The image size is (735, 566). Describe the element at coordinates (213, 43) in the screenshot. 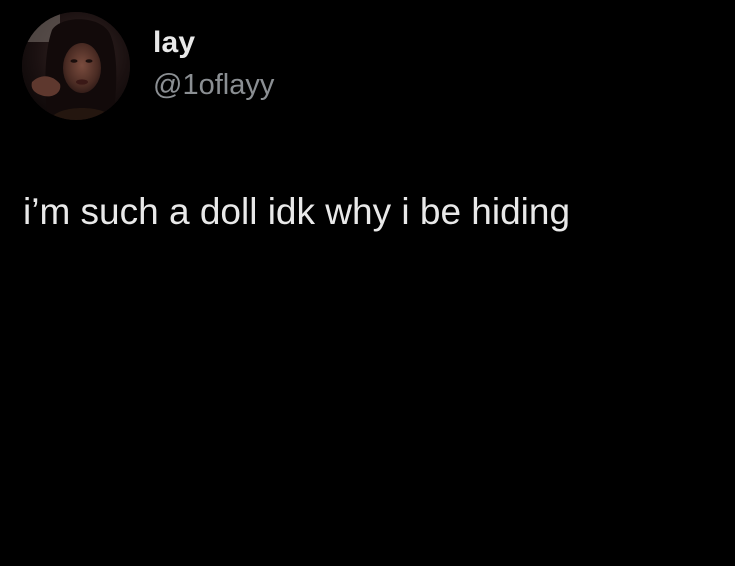

I see `display-name: lay` at that location.